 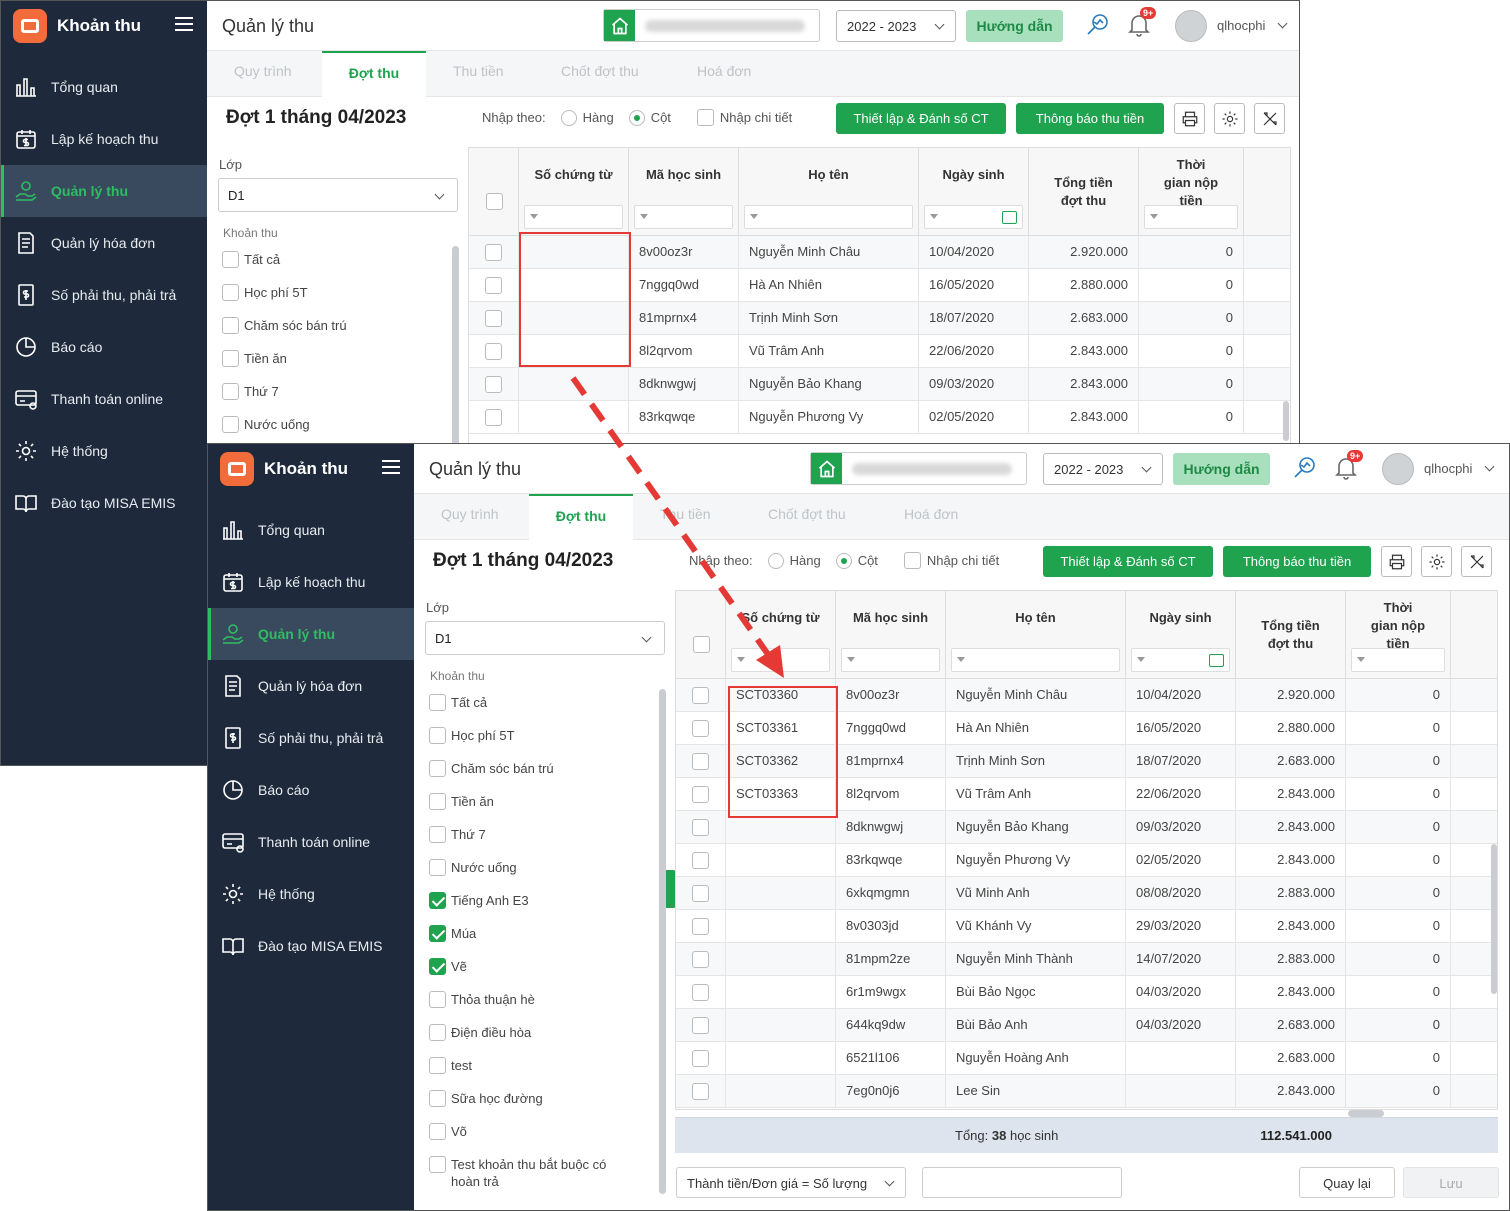 What do you see at coordinates (284, 325) in the screenshot?
I see `fee-filter-item: Chăm sóc bán trú` at bounding box center [284, 325].